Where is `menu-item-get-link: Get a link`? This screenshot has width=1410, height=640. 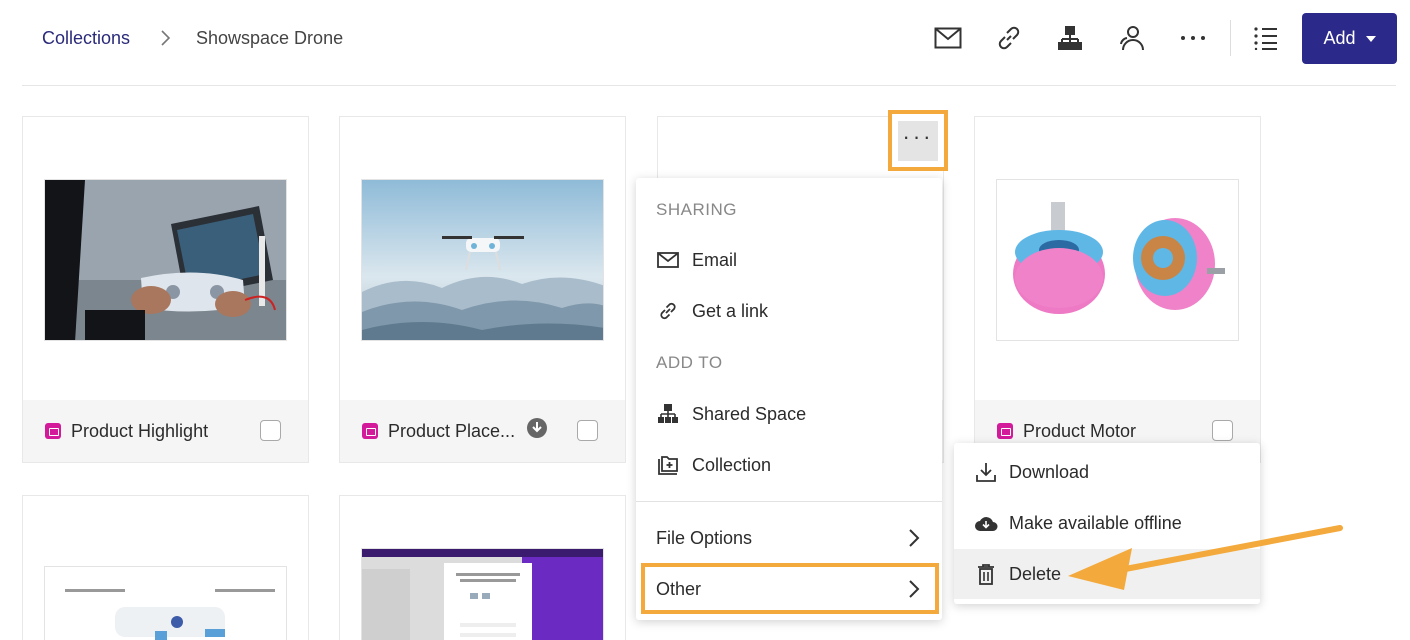 menu-item-get-link: Get a link is located at coordinates (789, 311).